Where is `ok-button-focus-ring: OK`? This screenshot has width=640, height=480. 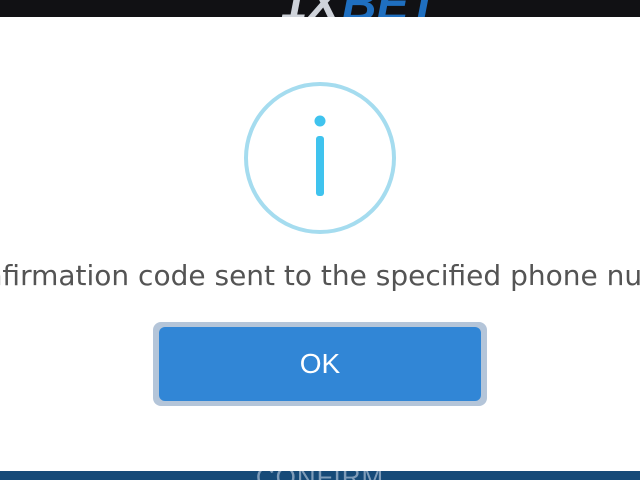 ok-button-focus-ring: OK is located at coordinates (320, 364).